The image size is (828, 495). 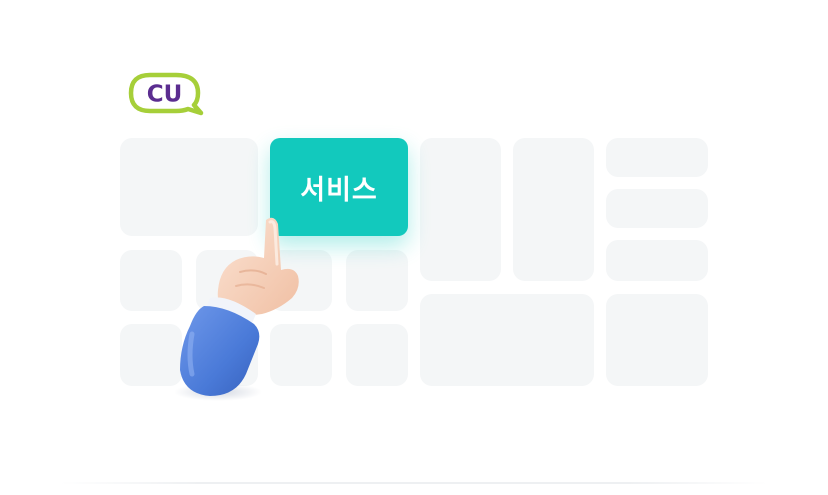 I want to click on cu-logo-text: CU, so click(x=165, y=95).